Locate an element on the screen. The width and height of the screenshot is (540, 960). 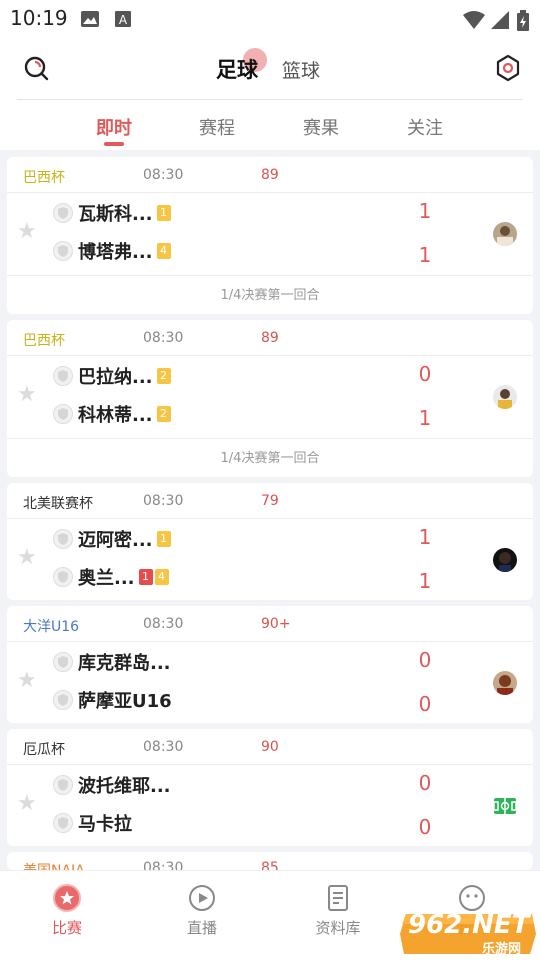
tab-basketball: 篮球 is located at coordinates (301, 69).